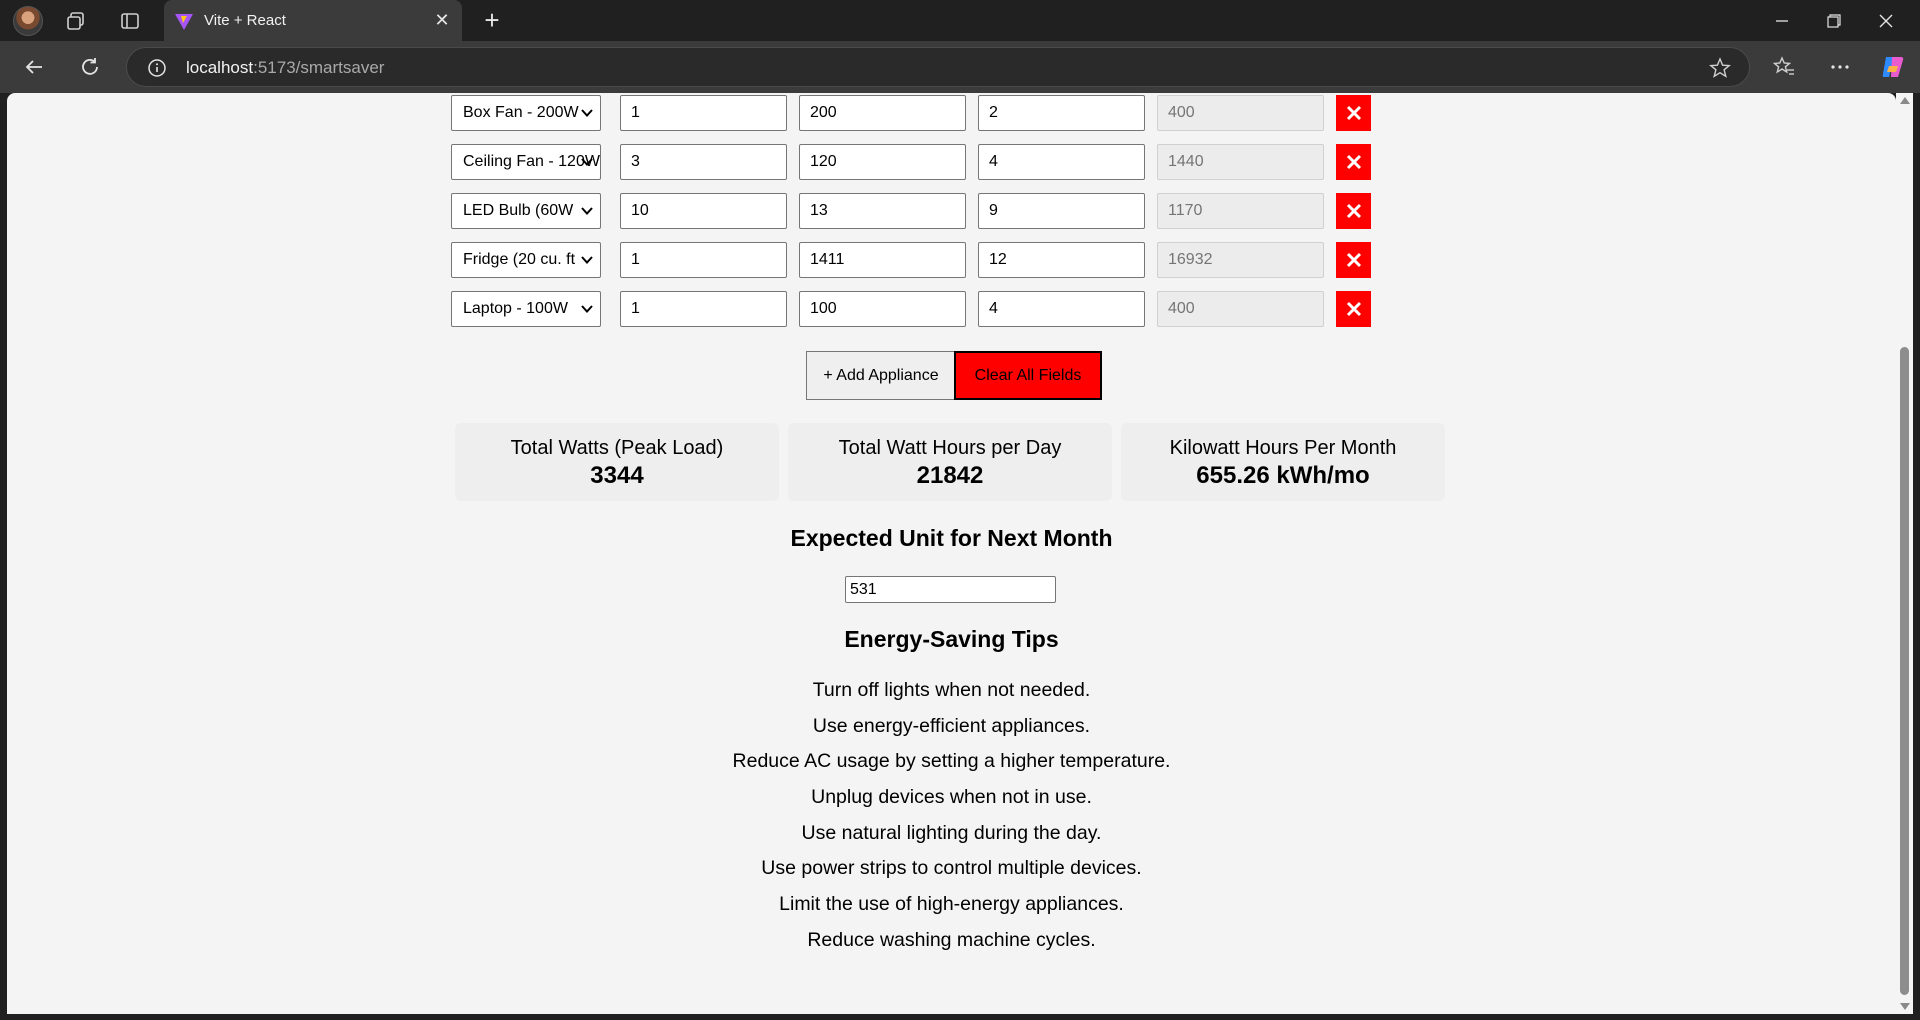  What do you see at coordinates (442, 20) in the screenshot?
I see `close-tab-icon: ✕` at bounding box center [442, 20].